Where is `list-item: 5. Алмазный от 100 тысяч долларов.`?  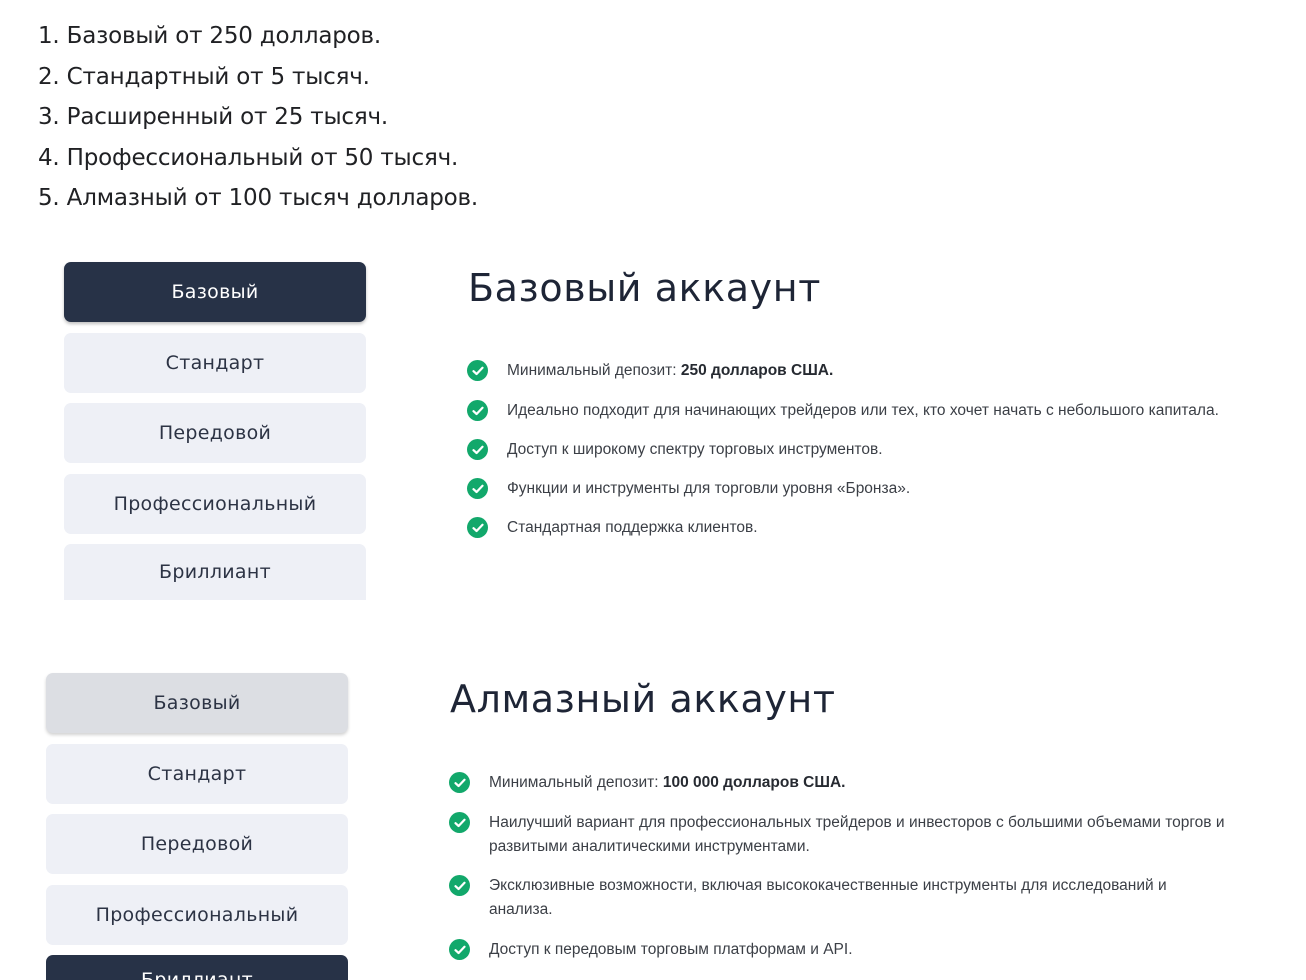
list-item: 5. Алмазный от 100 тысяч долларов. is located at coordinates (258, 198).